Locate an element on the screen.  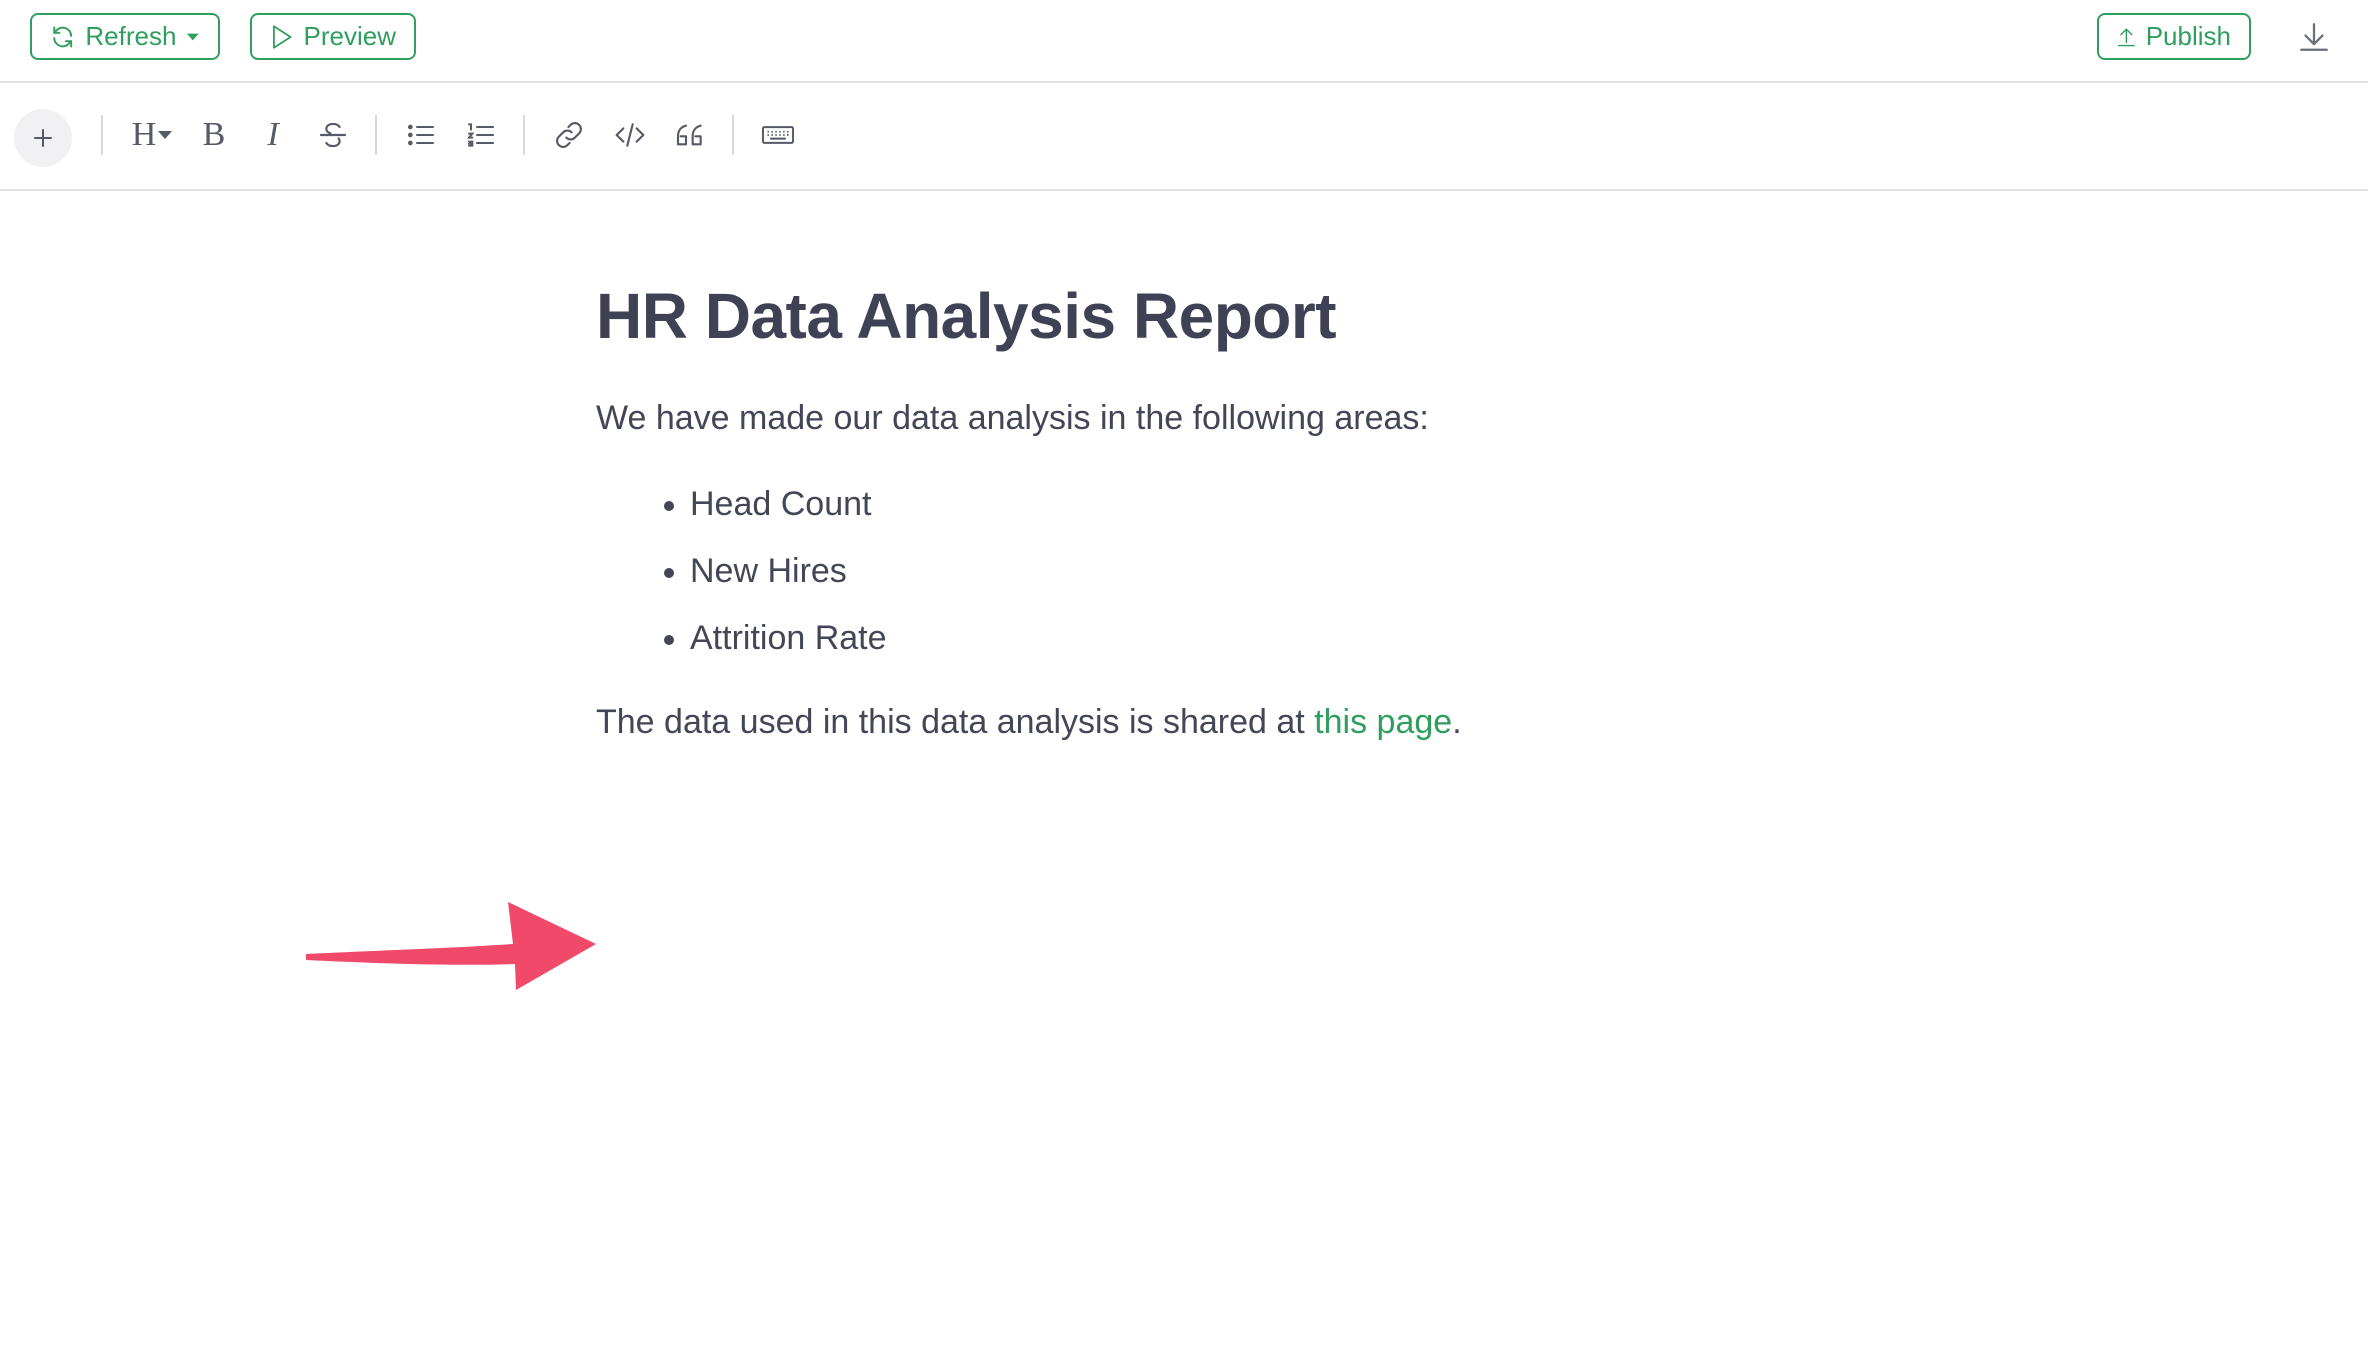
italic-icon: I is located at coordinates (273, 134).